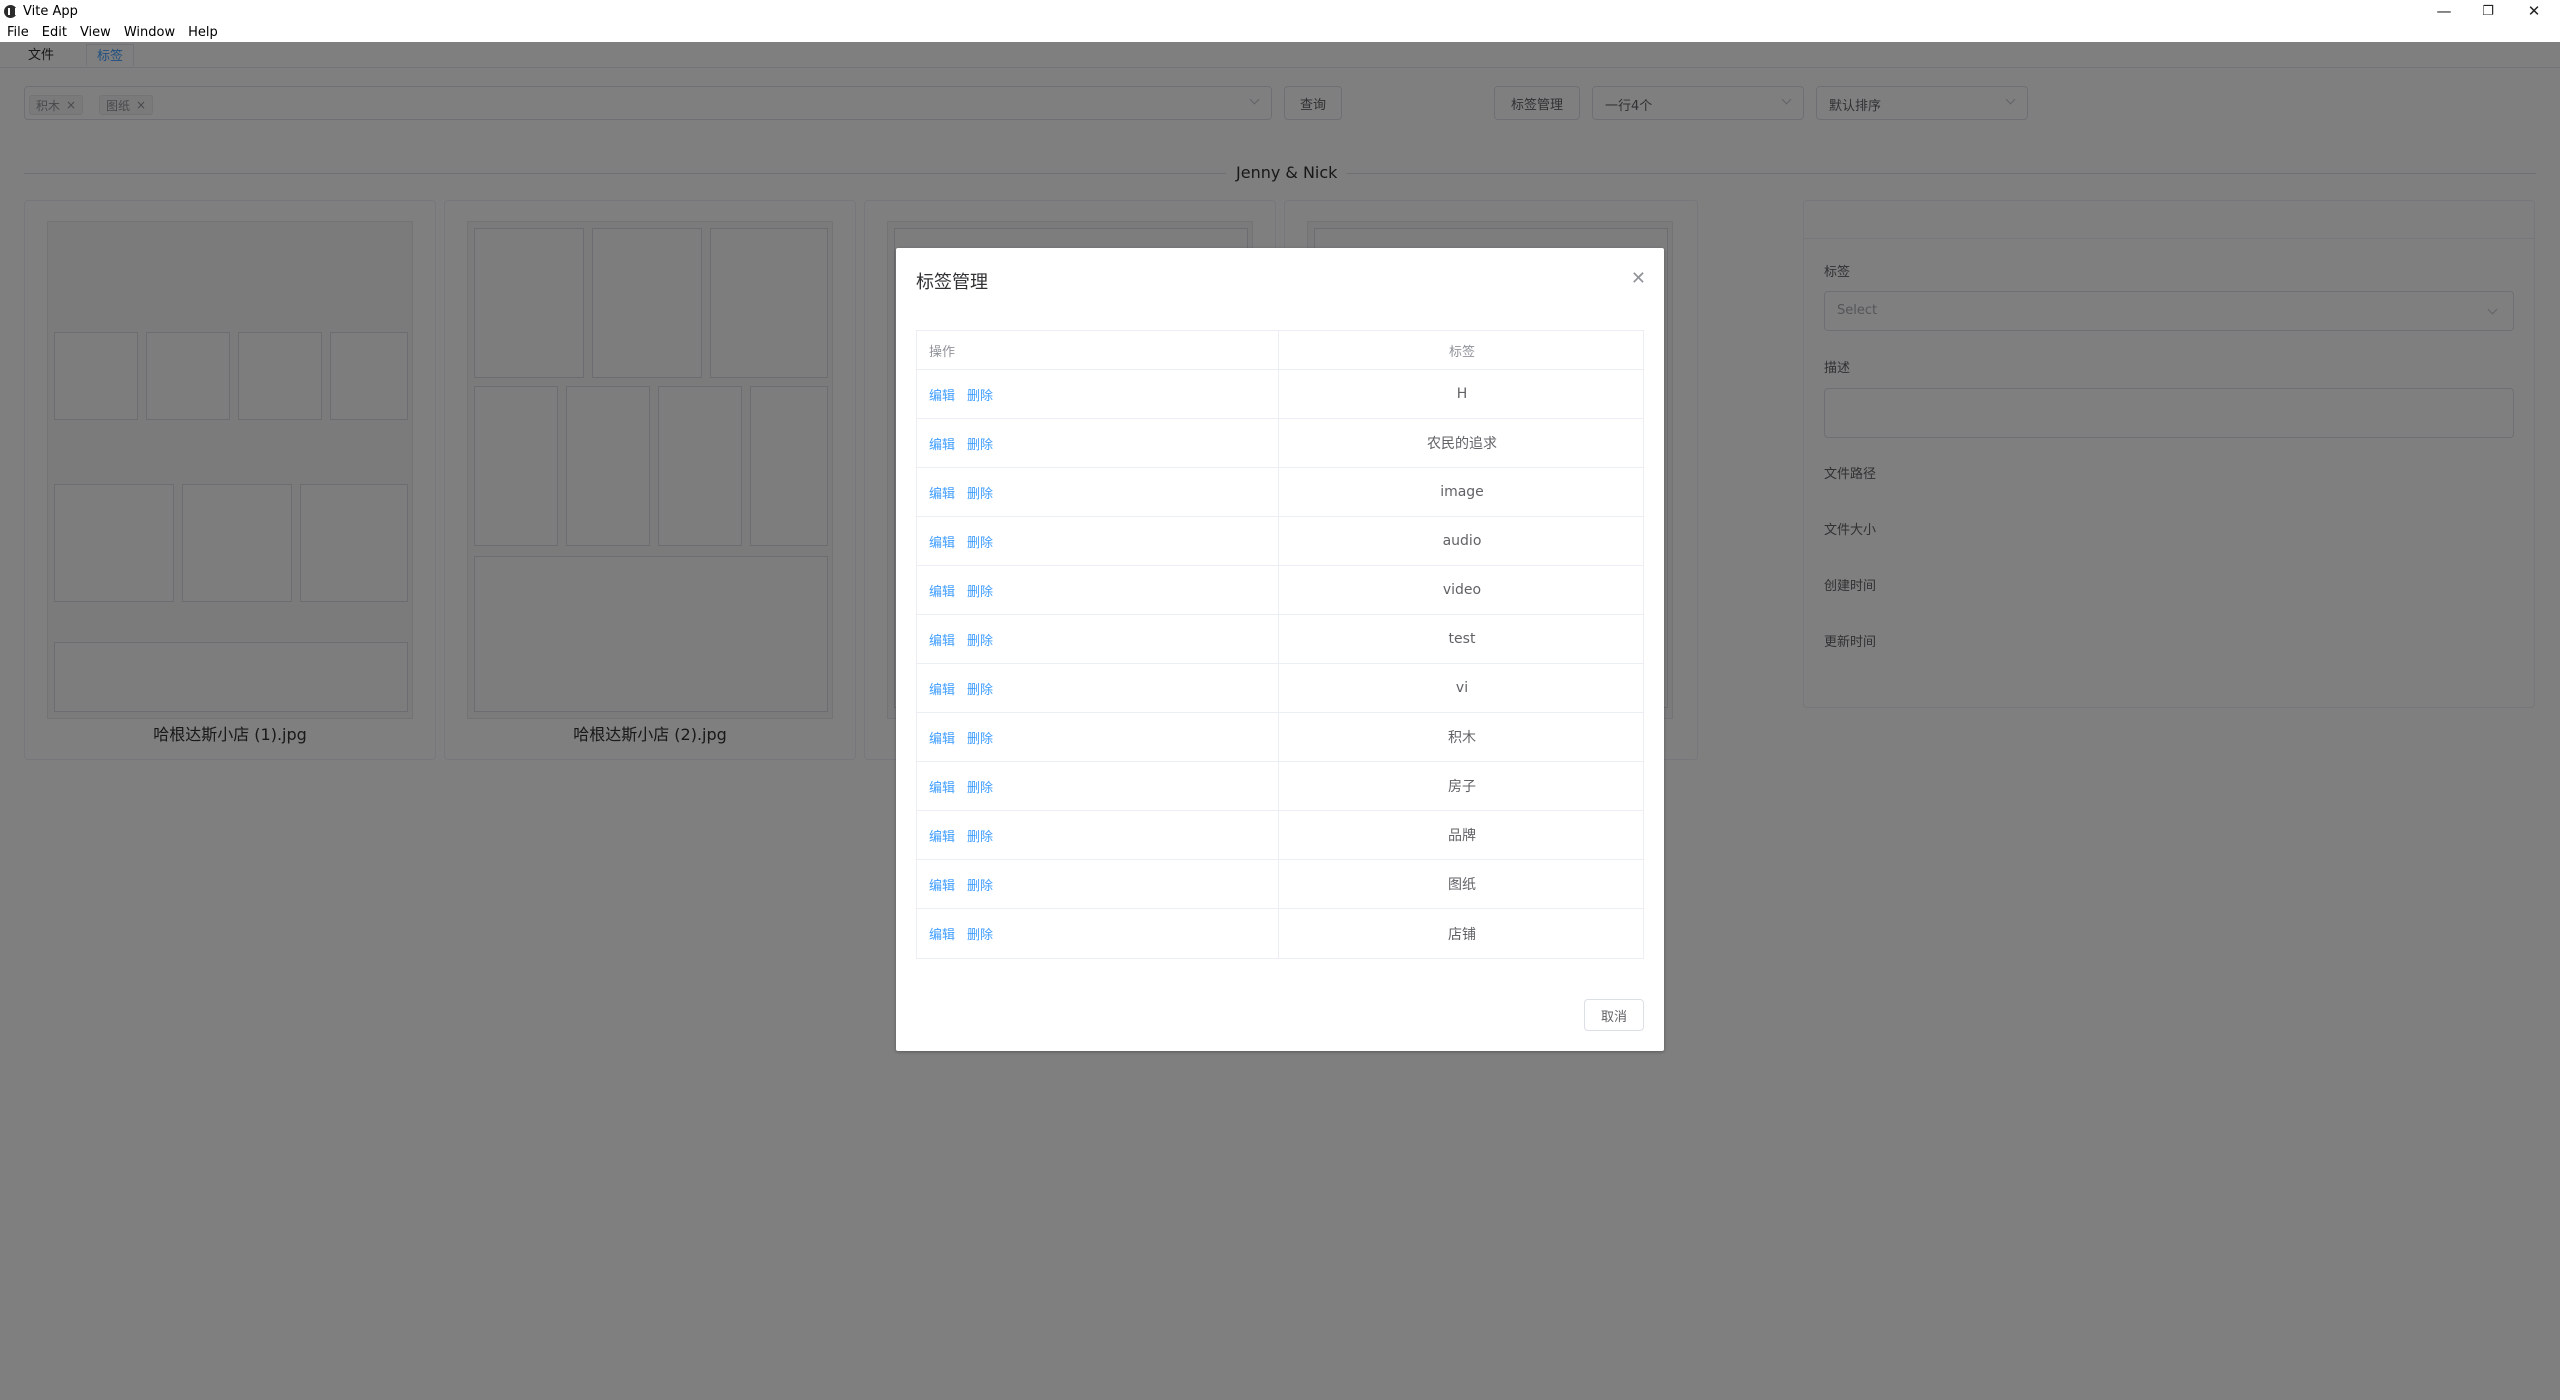  What do you see at coordinates (1280, 737) in the screenshot?
I see `table-row: 编辑 删除 积木` at bounding box center [1280, 737].